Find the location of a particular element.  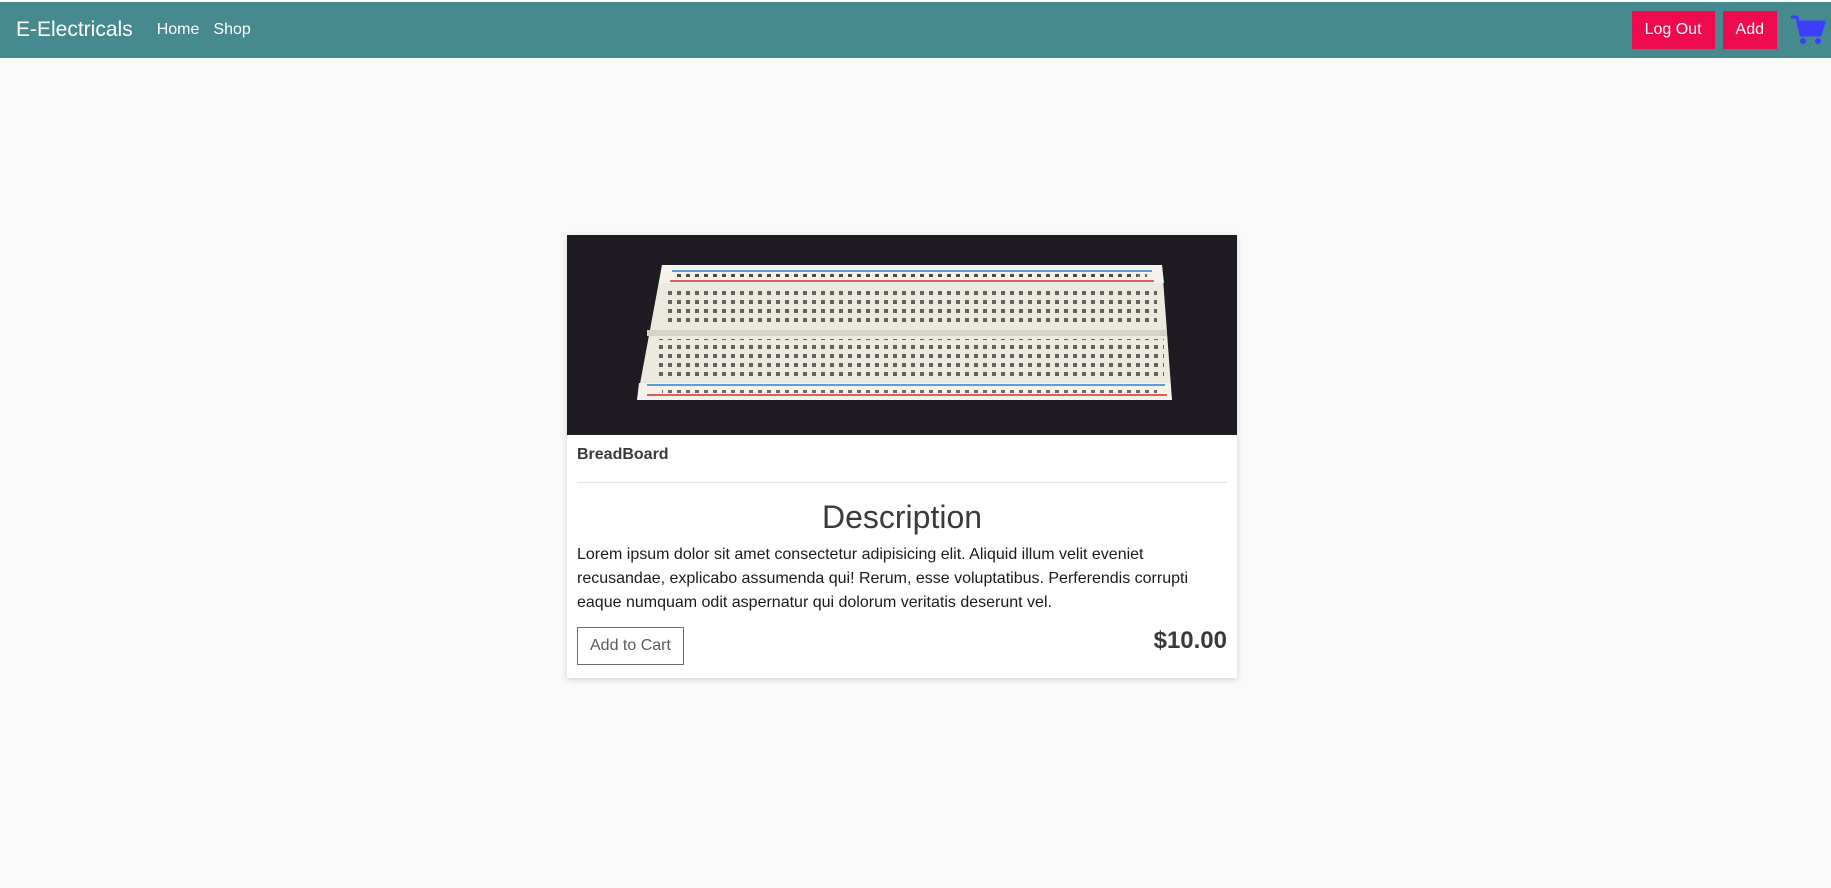

nav-link-shop: Shop is located at coordinates (231, 30).